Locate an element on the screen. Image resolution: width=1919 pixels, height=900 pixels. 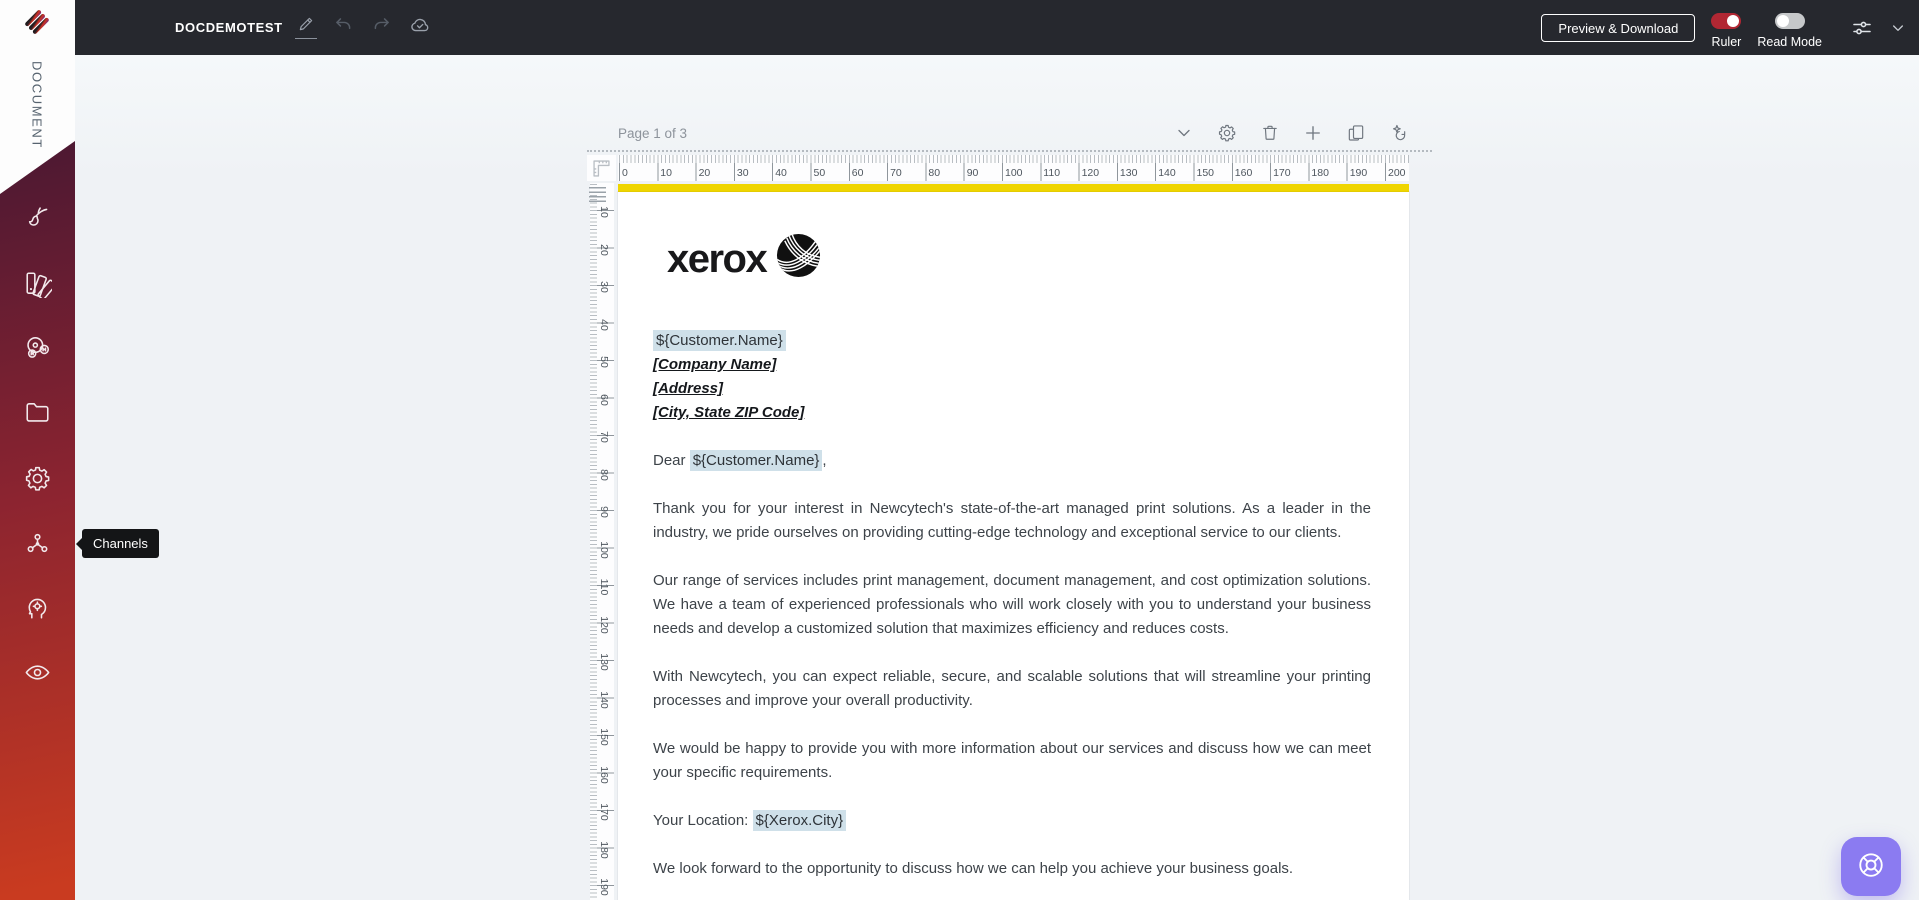
h-ruler-label: 100 is located at coordinates (1014, 173).